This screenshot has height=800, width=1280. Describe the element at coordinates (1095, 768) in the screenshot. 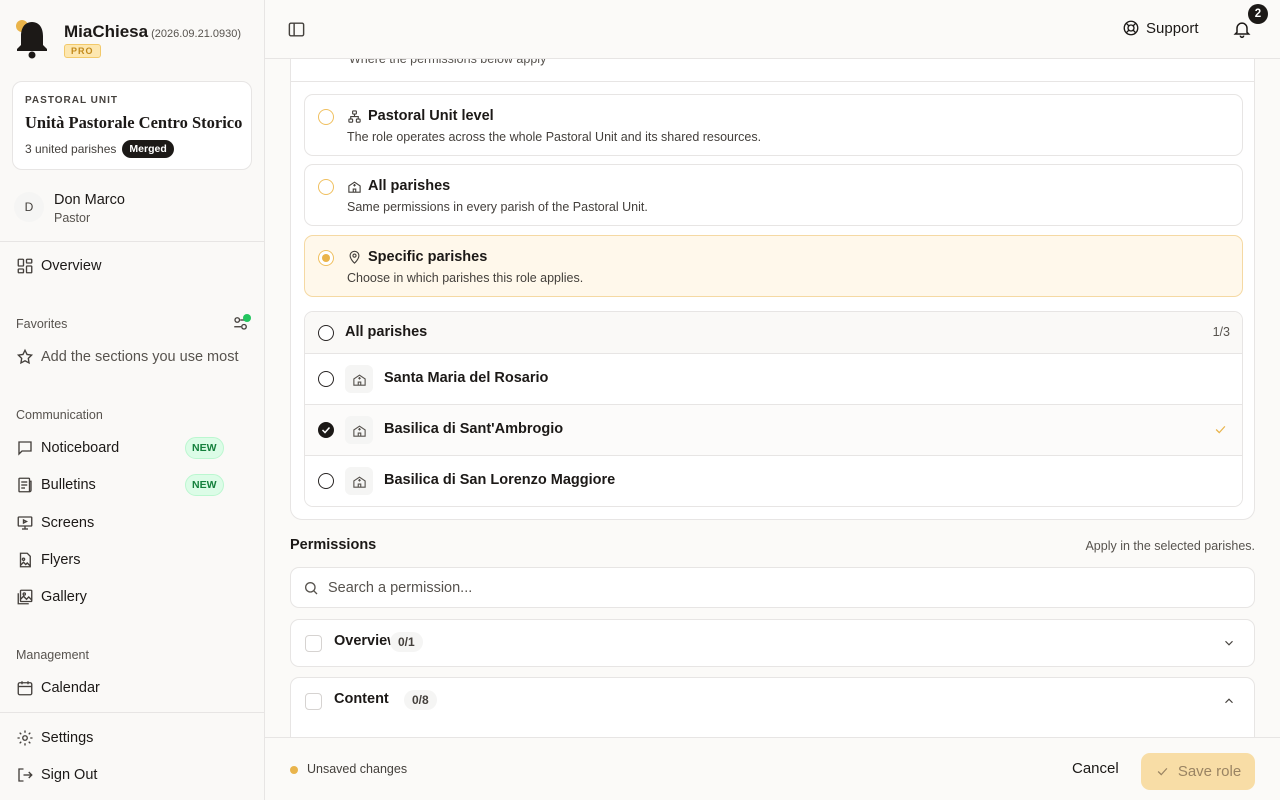

I see `cancel-button: Cancel` at that location.